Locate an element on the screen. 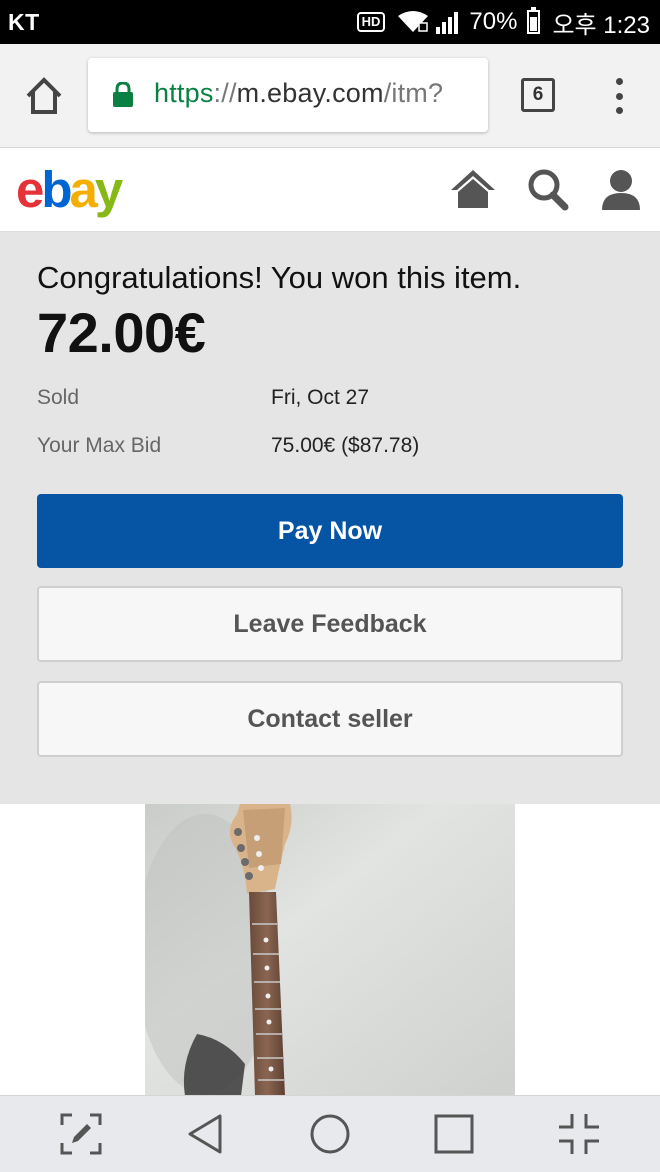 The image size is (660, 1172). browser-toolbar: https://m.ebay.com/itm? 6 is located at coordinates (330, 96).